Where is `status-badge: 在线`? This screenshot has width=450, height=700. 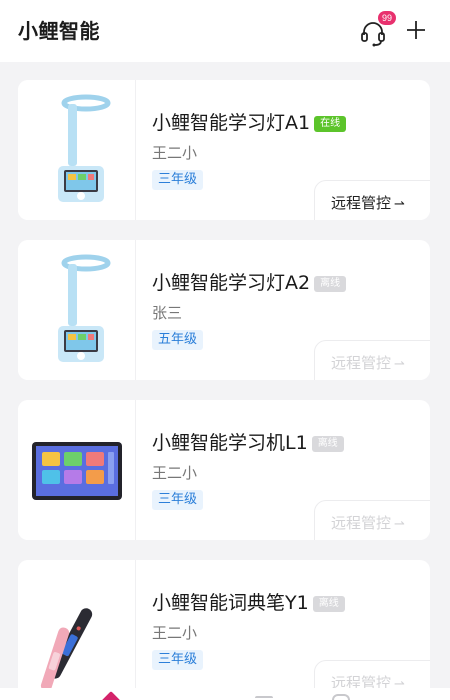
status-badge: 在线 is located at coordinates (330, 124).